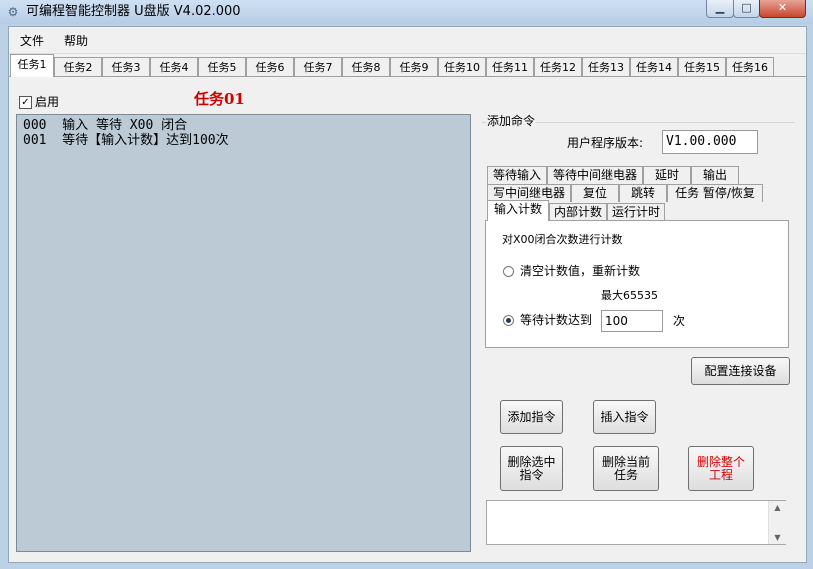 This screenshot has height=569, width=813. Describe the element at coordinates (407, 40) in the screenshot. I see `menu-bar: 文件 帮助` at that location.